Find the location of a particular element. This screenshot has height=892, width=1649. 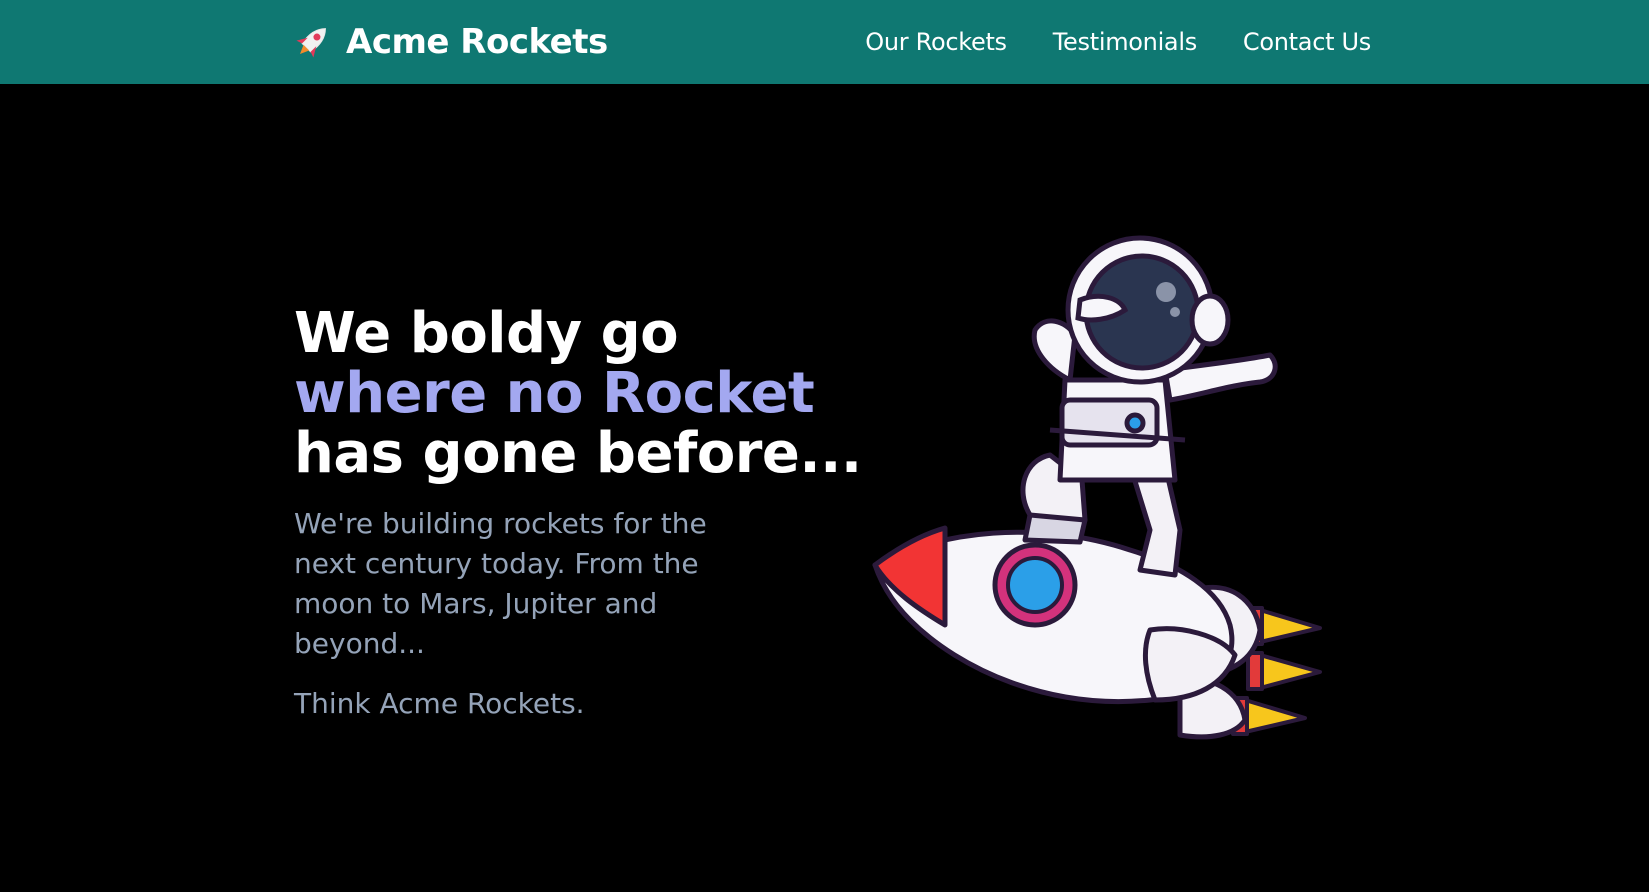

headline-line-2: where no Rocket is located at coordinates (554, 393).